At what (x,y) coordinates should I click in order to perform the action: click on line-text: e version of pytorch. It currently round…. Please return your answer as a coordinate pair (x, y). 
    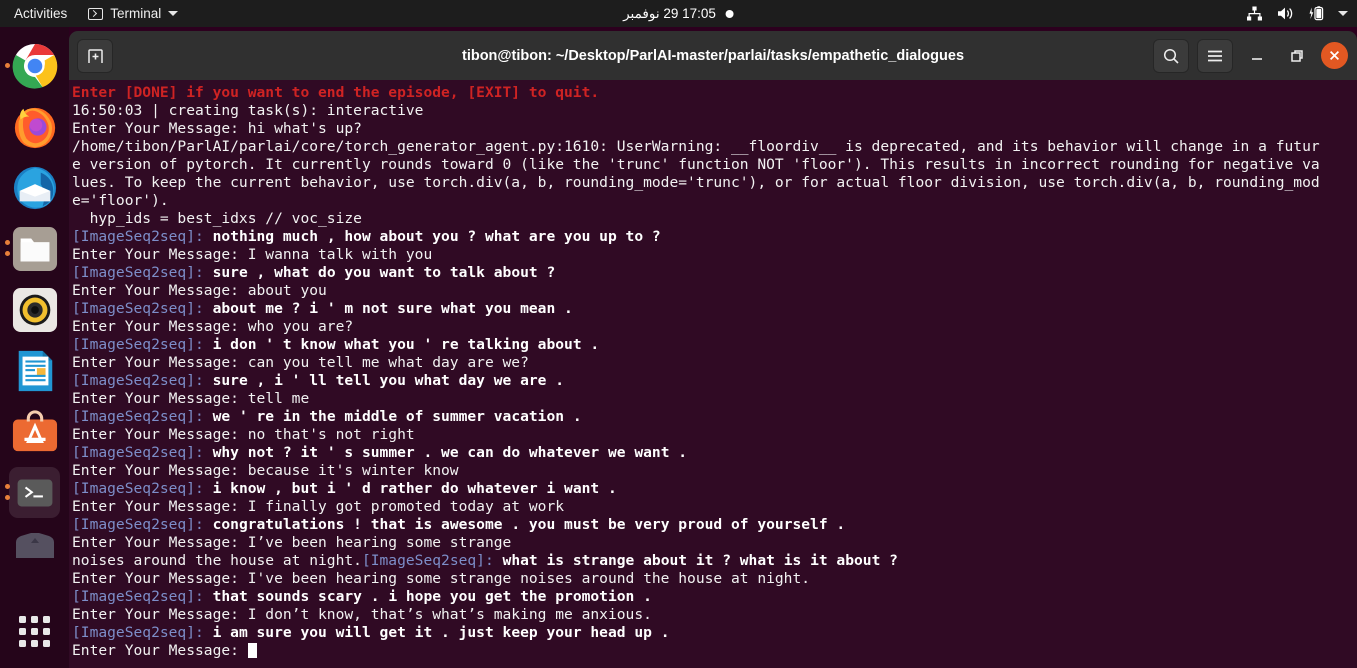
    Looking at the image, I should click on (696, 164).